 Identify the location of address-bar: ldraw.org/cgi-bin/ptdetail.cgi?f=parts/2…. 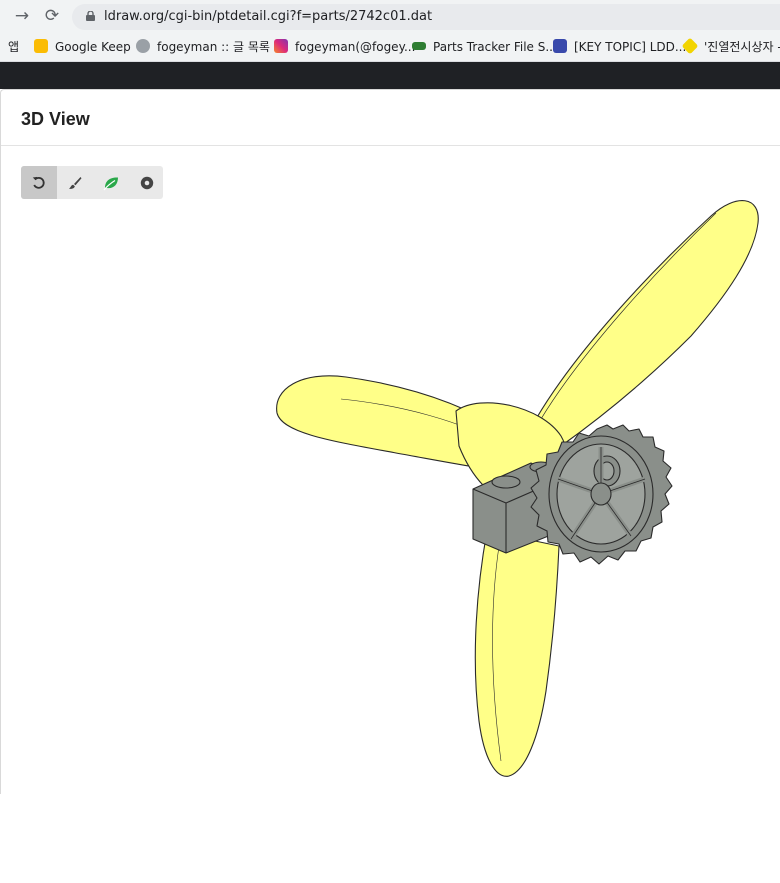
(426, 17).